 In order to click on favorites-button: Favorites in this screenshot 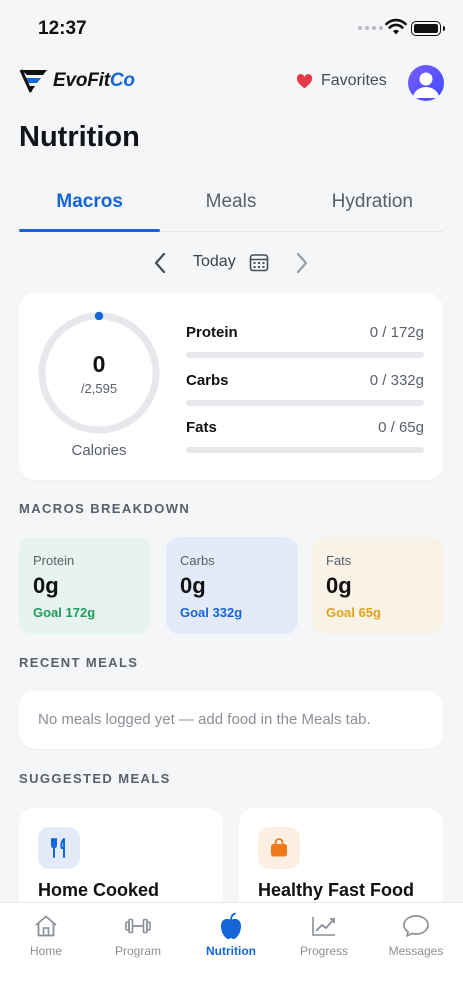, I will do `click(341, 81)`.